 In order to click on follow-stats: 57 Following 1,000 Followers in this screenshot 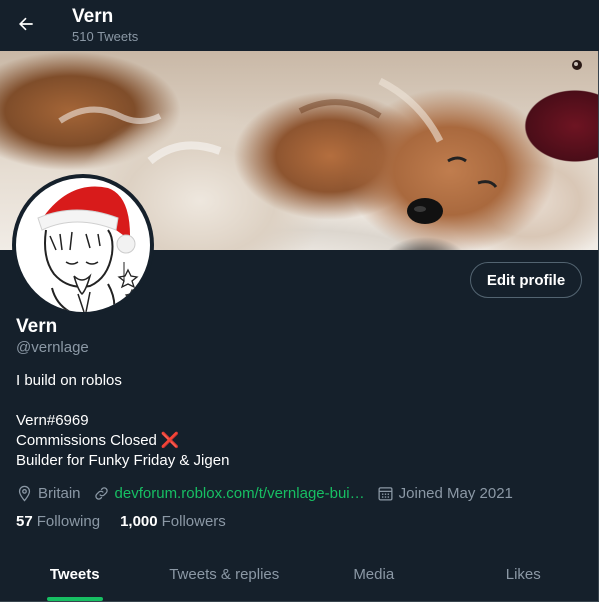, I will do `click(131, 521)`.